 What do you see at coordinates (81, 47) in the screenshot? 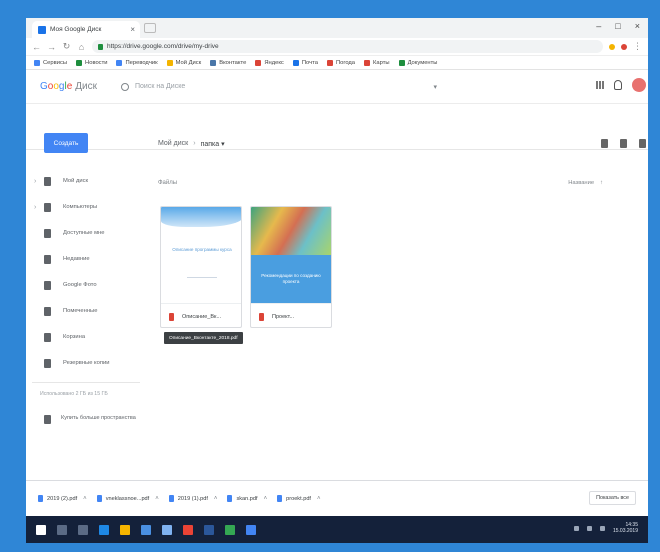
I see `home-icon: ⌂` at bounding box center [81, 47].